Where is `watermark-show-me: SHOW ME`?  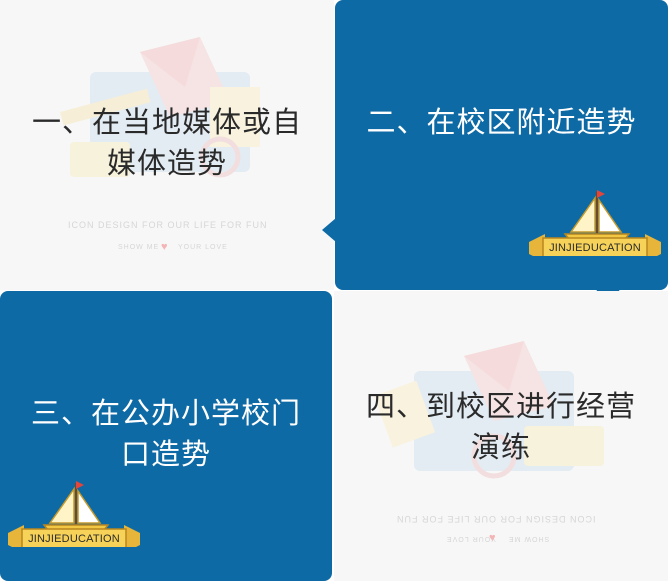
watermark-show-me: SHOW ME is located at coordinates (139, 247).